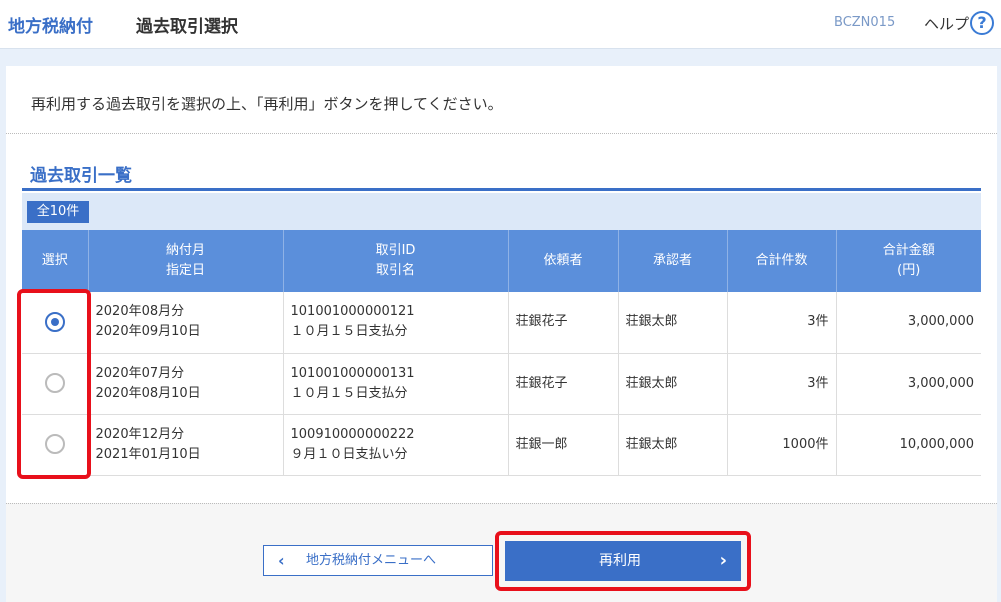 The image size is (1001, 602). I want to click on transaction-cell: 101001000000131 １０月１５日支払分, so click(395, 384).